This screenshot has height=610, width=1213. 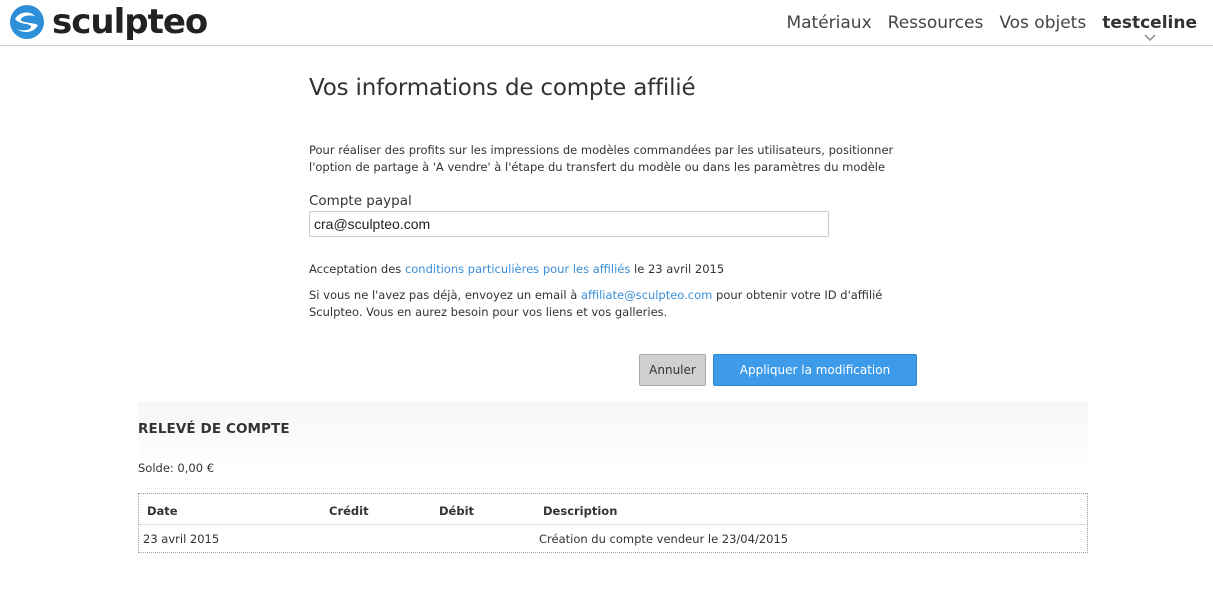 I want to click on column-header-description: Description, so click(x=580, y=511).